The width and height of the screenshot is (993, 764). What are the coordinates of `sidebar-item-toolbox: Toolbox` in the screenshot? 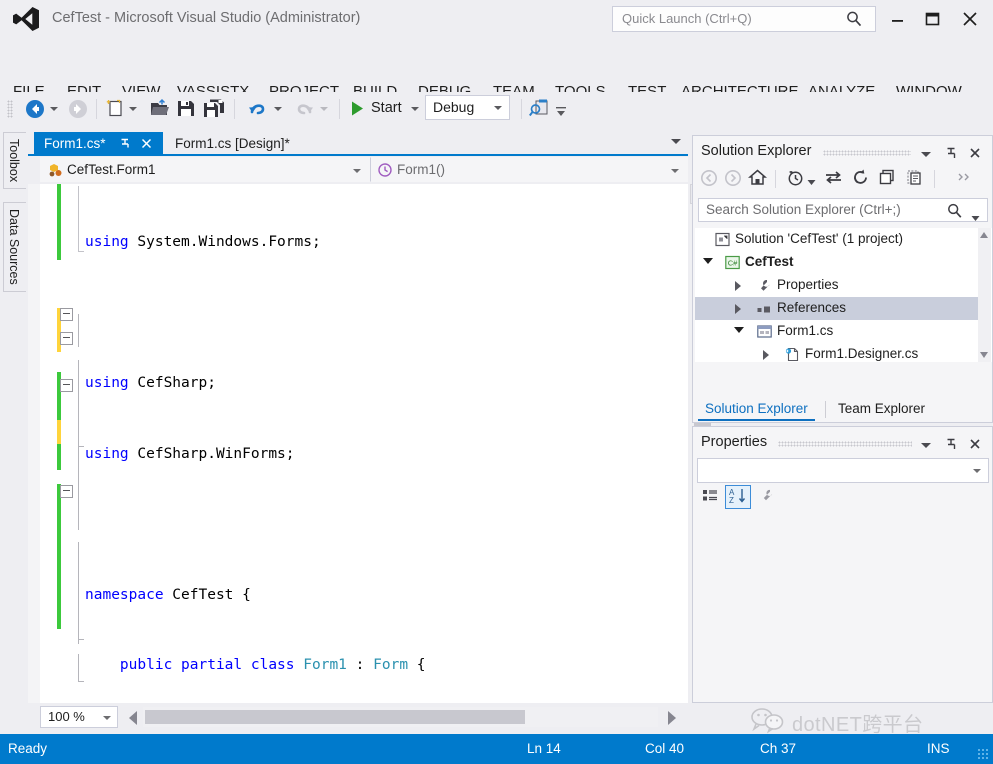 It's located at (14, 161).